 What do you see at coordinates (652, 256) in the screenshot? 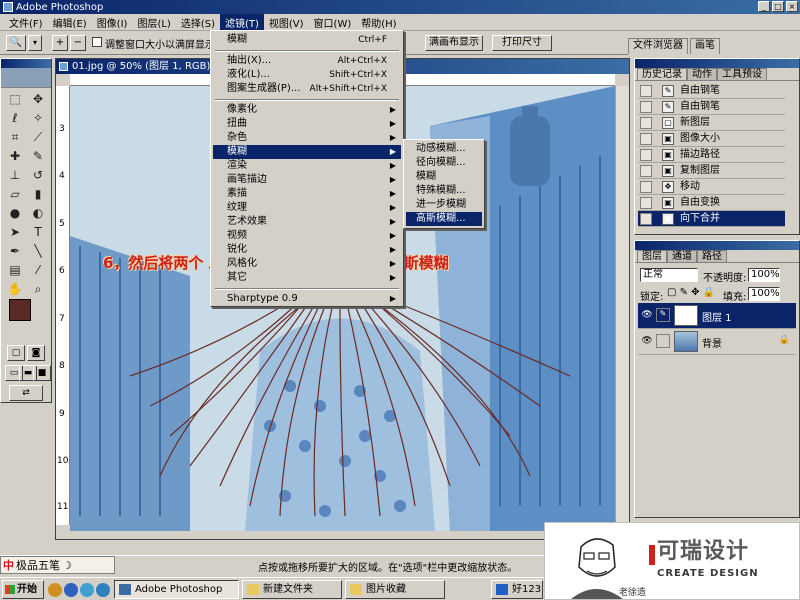
I see `tab-layers: 图层` at bounding box center [652, 256].